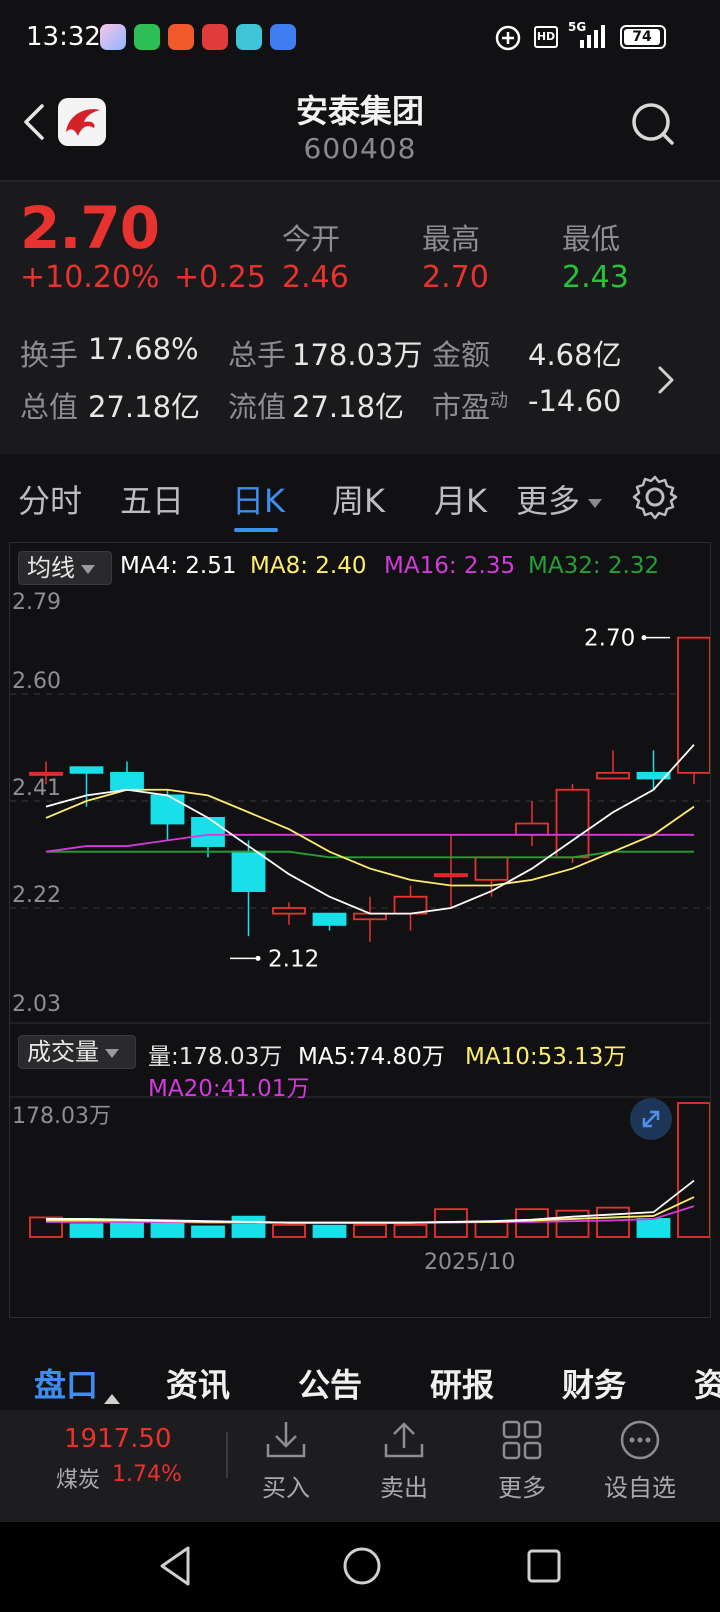 This screenshot has width=720, height=1612. I want to click on tab-intraday: 分时, so click(50, 499).